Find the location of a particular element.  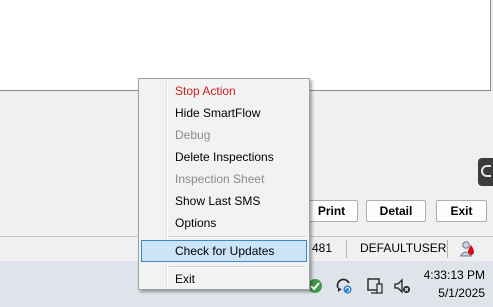

menu-item-hide-smartflow: Hide SmartFlow is located at coordinates (224, 113).